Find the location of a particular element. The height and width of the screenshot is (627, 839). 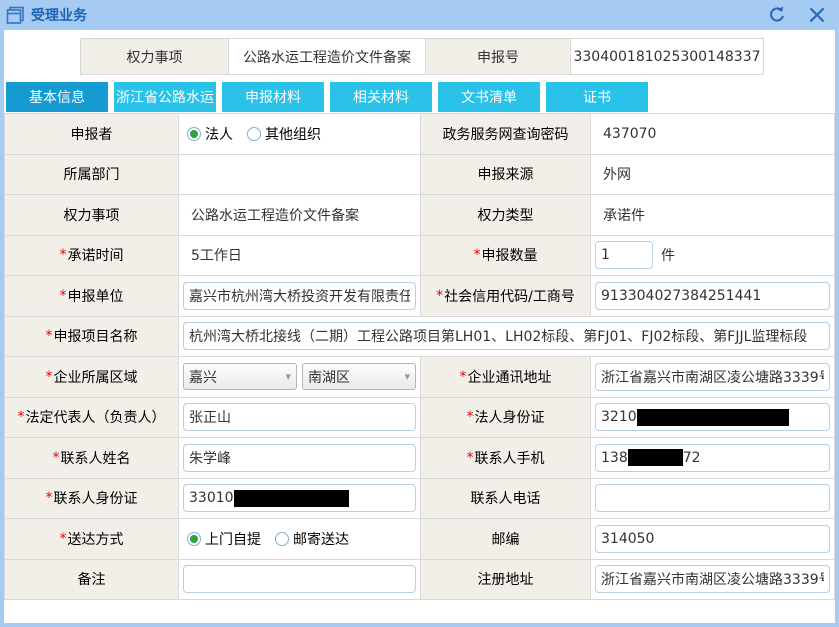

radio-legal-person-label: 法人 is located at coordinates (219, 134).